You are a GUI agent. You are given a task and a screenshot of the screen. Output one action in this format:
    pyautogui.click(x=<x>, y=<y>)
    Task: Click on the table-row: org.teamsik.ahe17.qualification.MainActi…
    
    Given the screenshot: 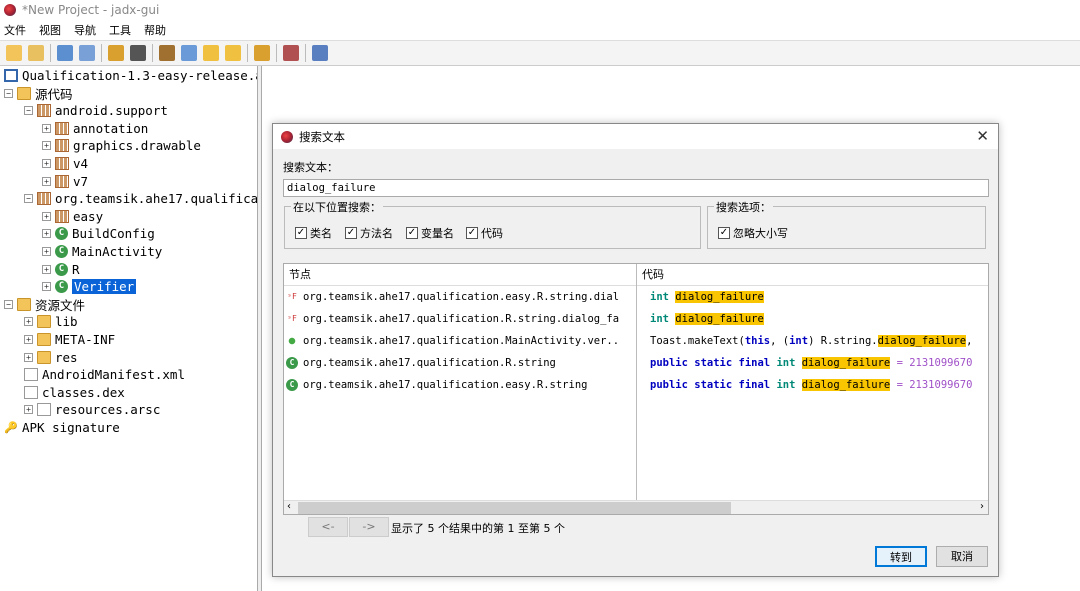 What is the action you would take?
    pyautogui.click(x=636, y=343)
    